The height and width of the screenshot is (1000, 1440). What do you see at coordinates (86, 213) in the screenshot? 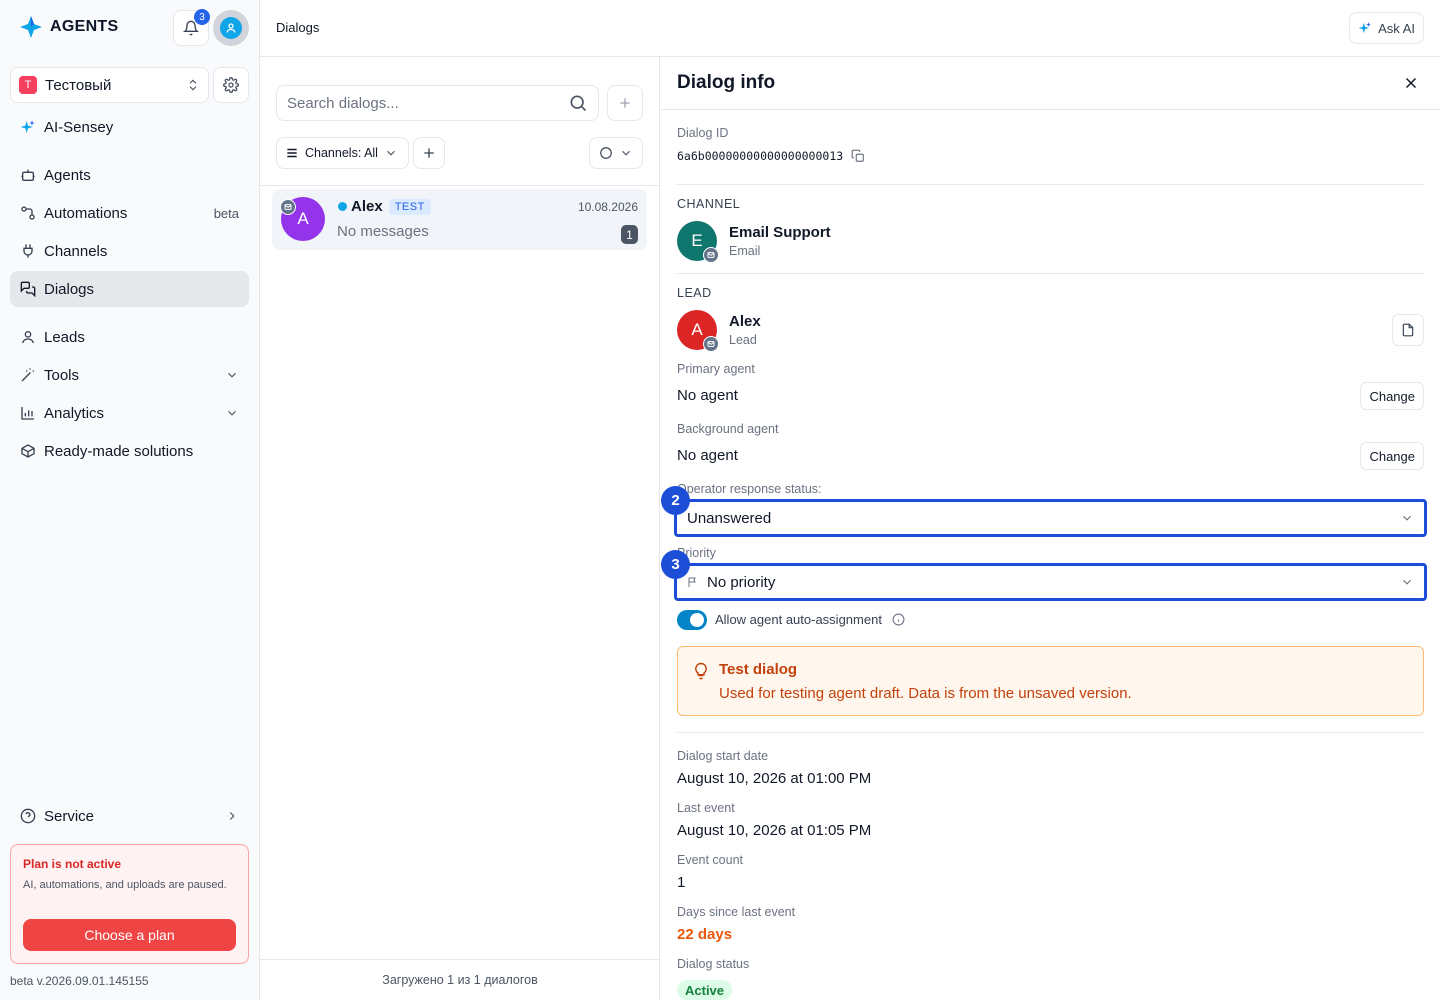
I see `sidebar-item-label: Automations` at bounding box center [86, 213].